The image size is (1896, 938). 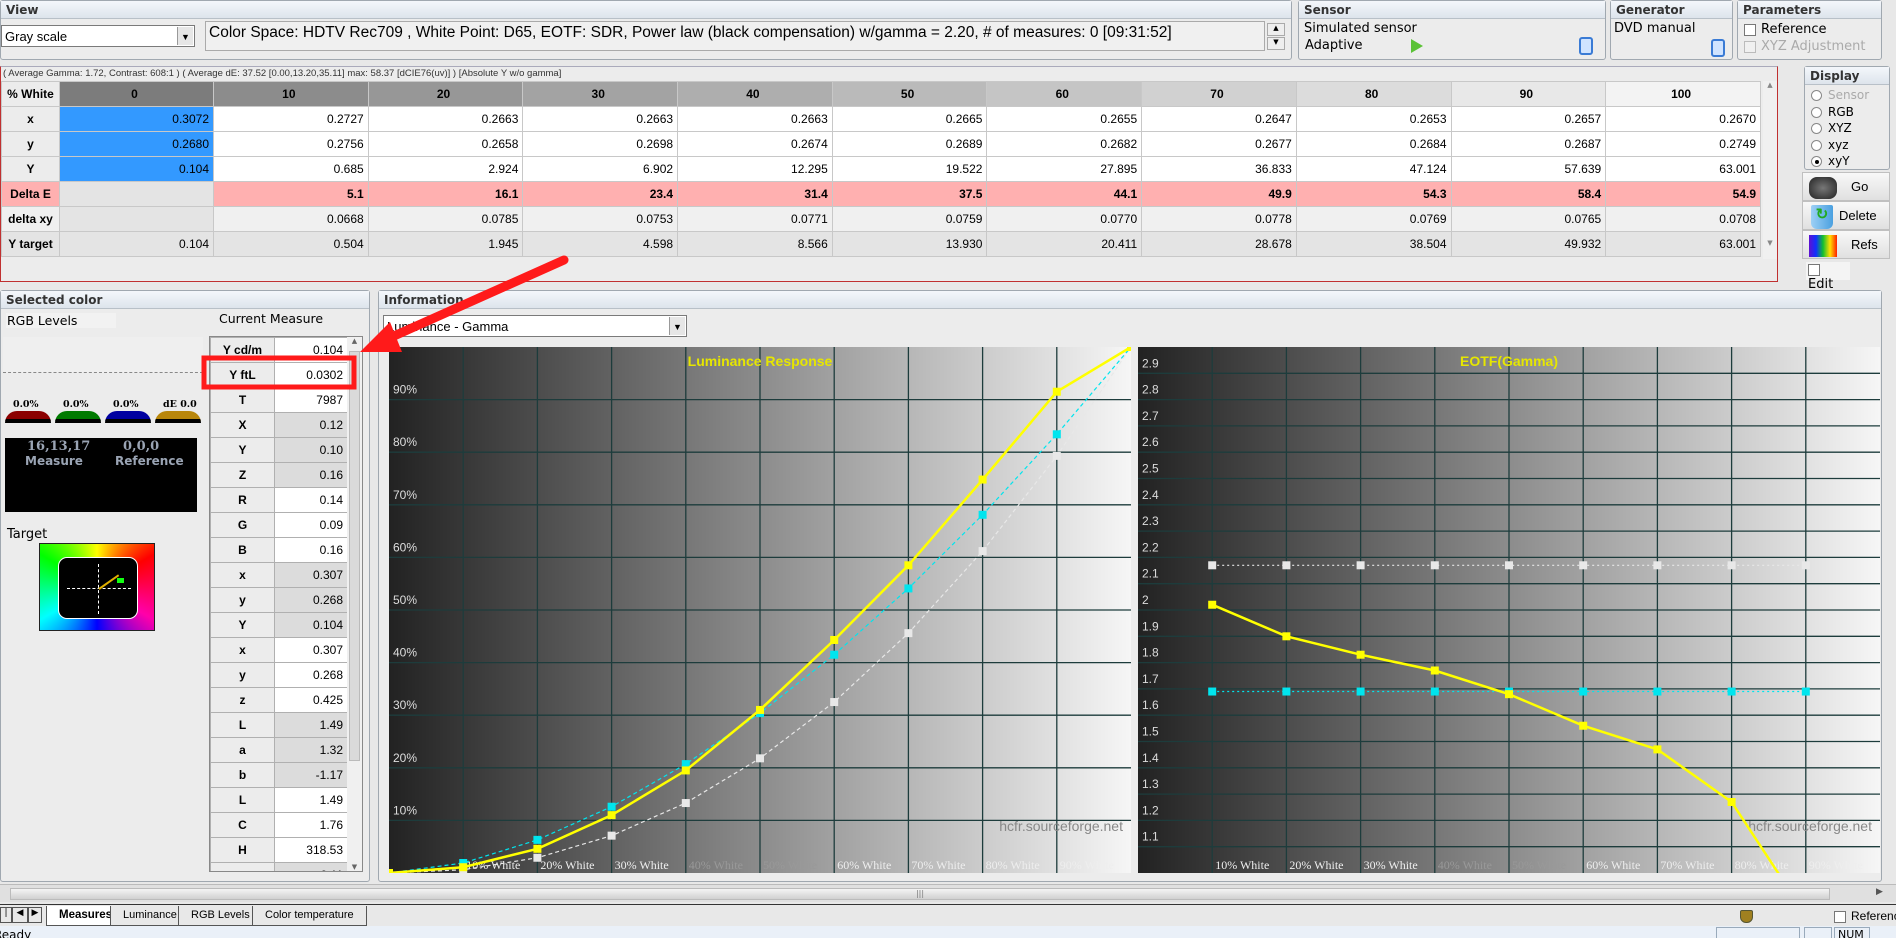 I want to click on table-cell: 0.2689, so click(x=909, y=144).